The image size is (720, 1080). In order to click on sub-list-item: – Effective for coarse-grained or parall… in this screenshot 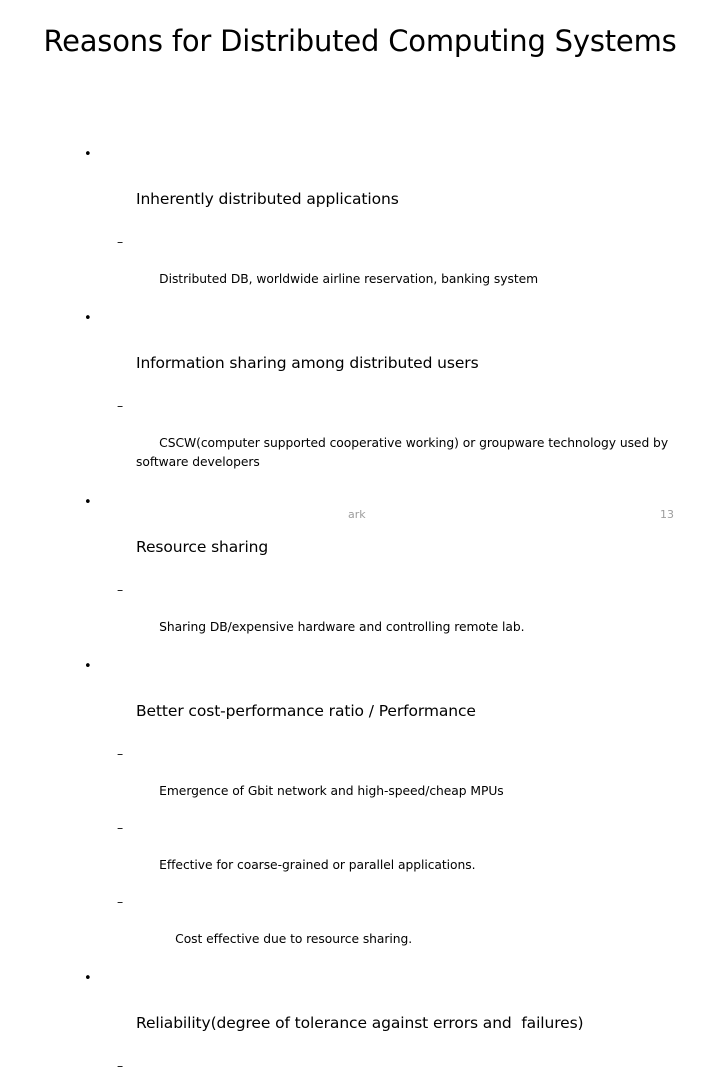, I will do `click(360, 856)`.